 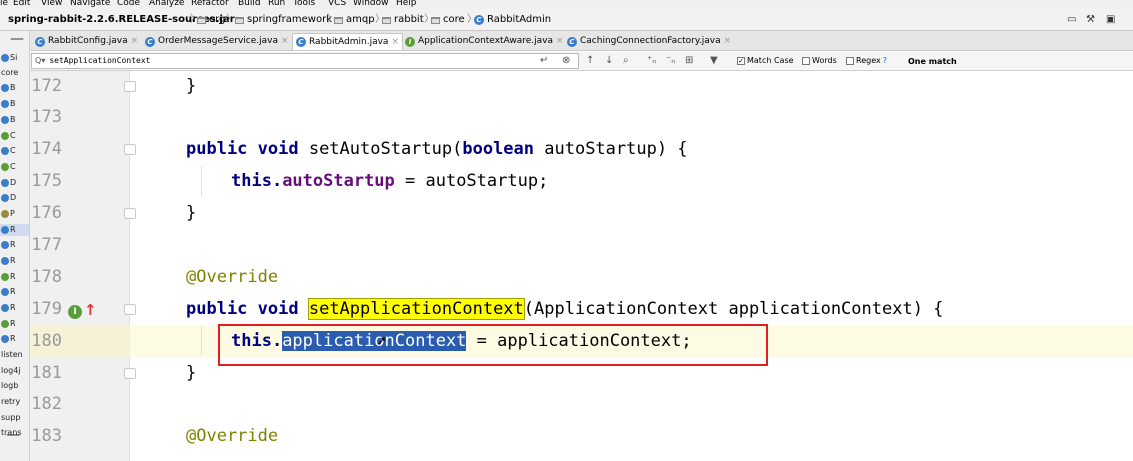 What do you see at coordinates (51, 4) in the screenshot?
I see `menu-view: View` at bounding box center [51, 4].